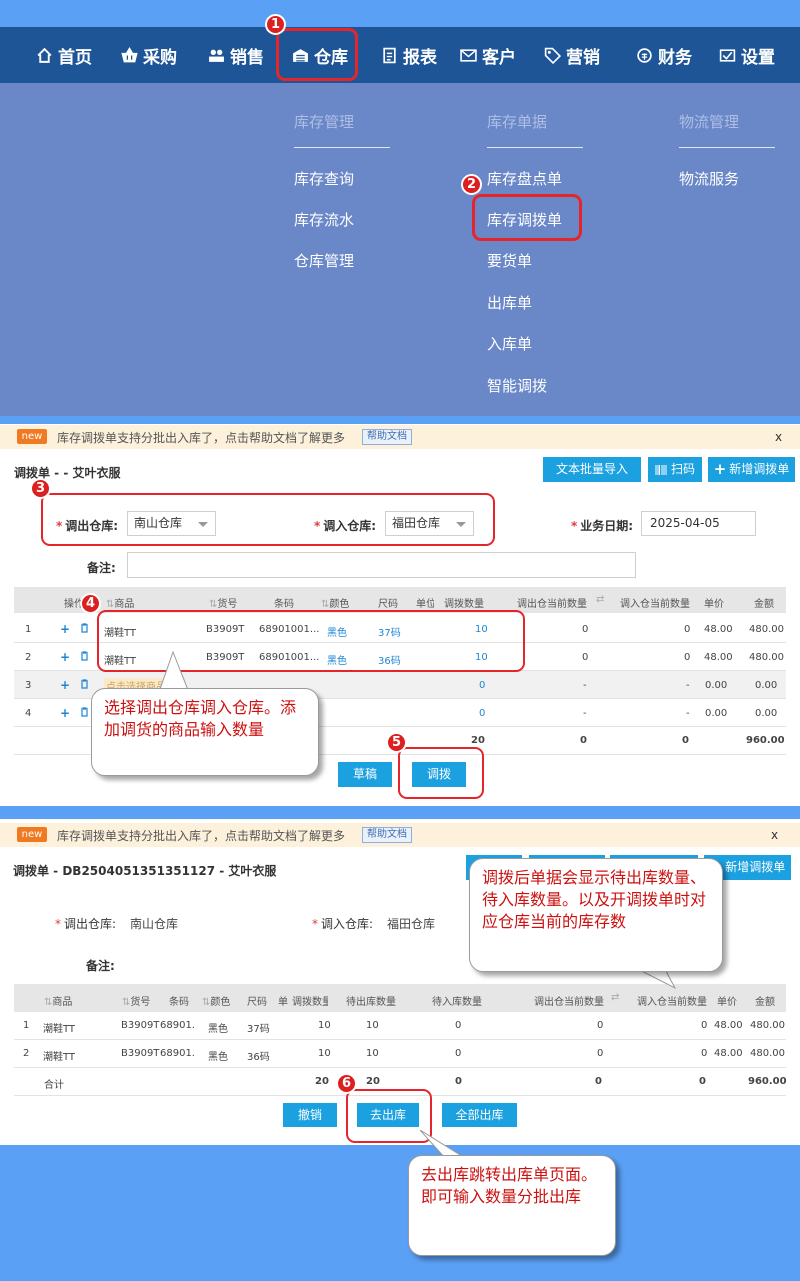 The image size is (800, 1281). Describe the element at coordinates (32, 834) in the screenshot. I see `new-badge: new` at that location.